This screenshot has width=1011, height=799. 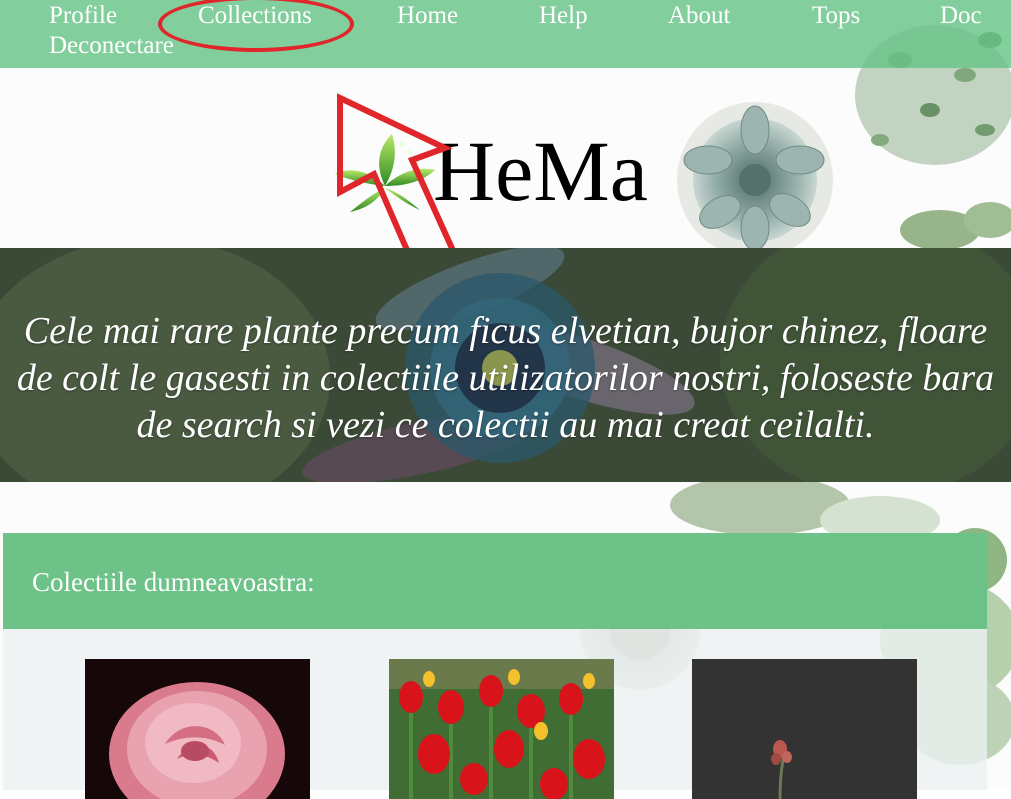 I want to click on nav-link-help: Help, so click(x=563, y=16).